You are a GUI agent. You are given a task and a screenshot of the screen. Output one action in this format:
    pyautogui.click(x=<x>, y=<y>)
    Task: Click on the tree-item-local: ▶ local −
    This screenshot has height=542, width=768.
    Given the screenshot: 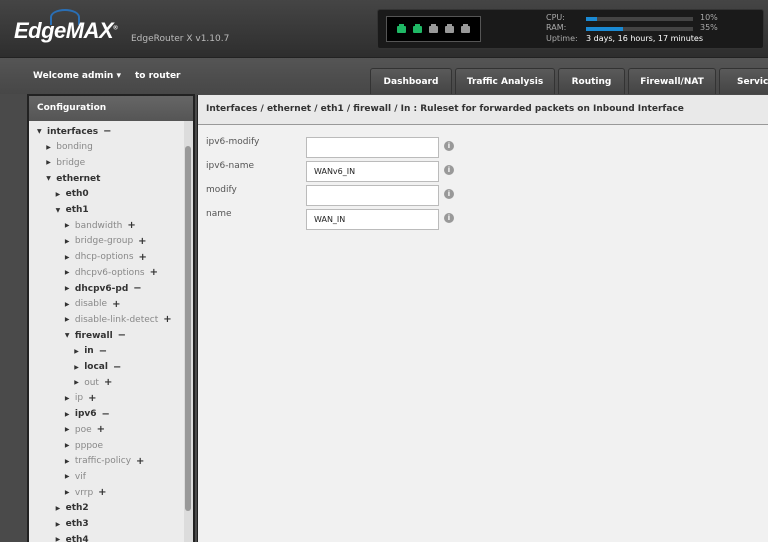 What is the action you would take?
    pyautogui.click(x=97, y=367)
    